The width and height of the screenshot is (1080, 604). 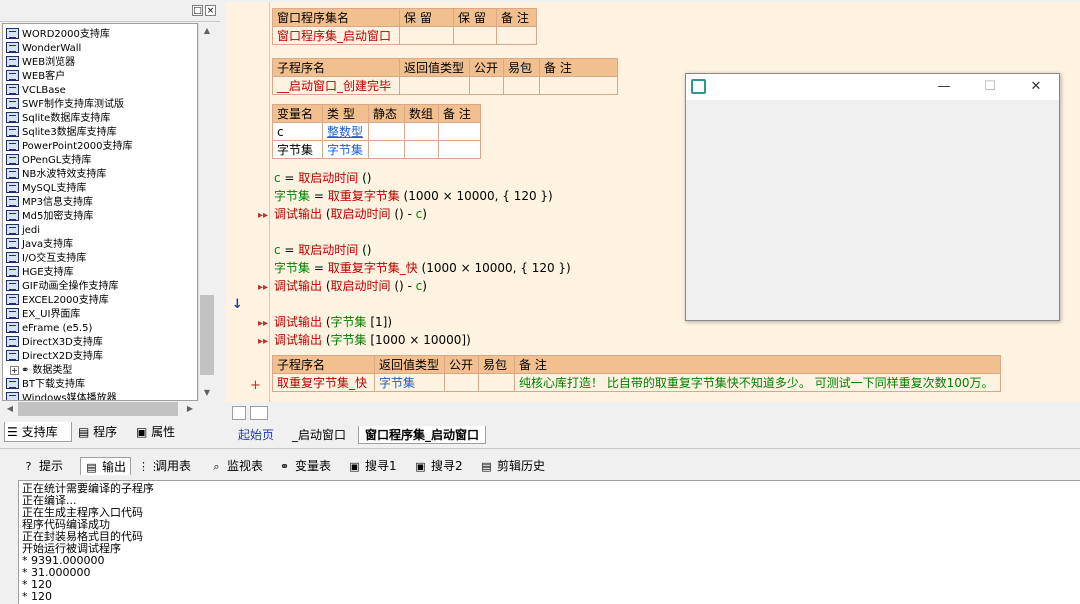 What do you see at coordinates (40, 273) in the screenshot?
I see `tree-item: HGE支持库` at bounding box center [40, 273].